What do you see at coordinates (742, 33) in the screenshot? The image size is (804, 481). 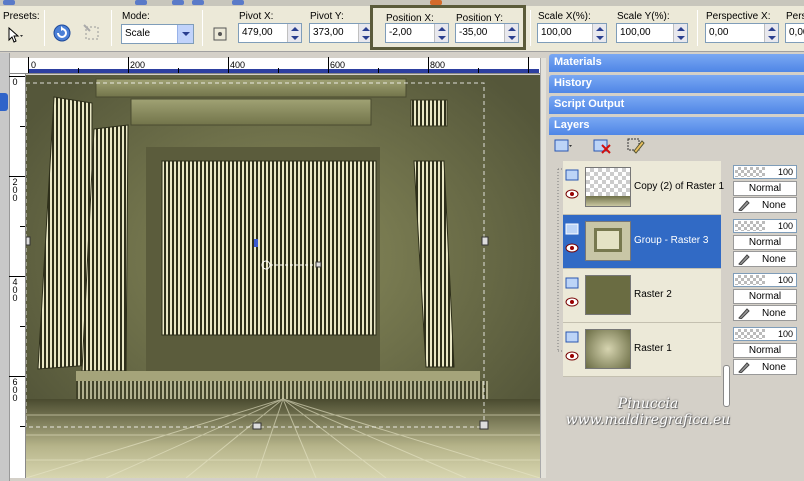 I see `perspective-x-input: 0,00` at bounding box center [742, 33].